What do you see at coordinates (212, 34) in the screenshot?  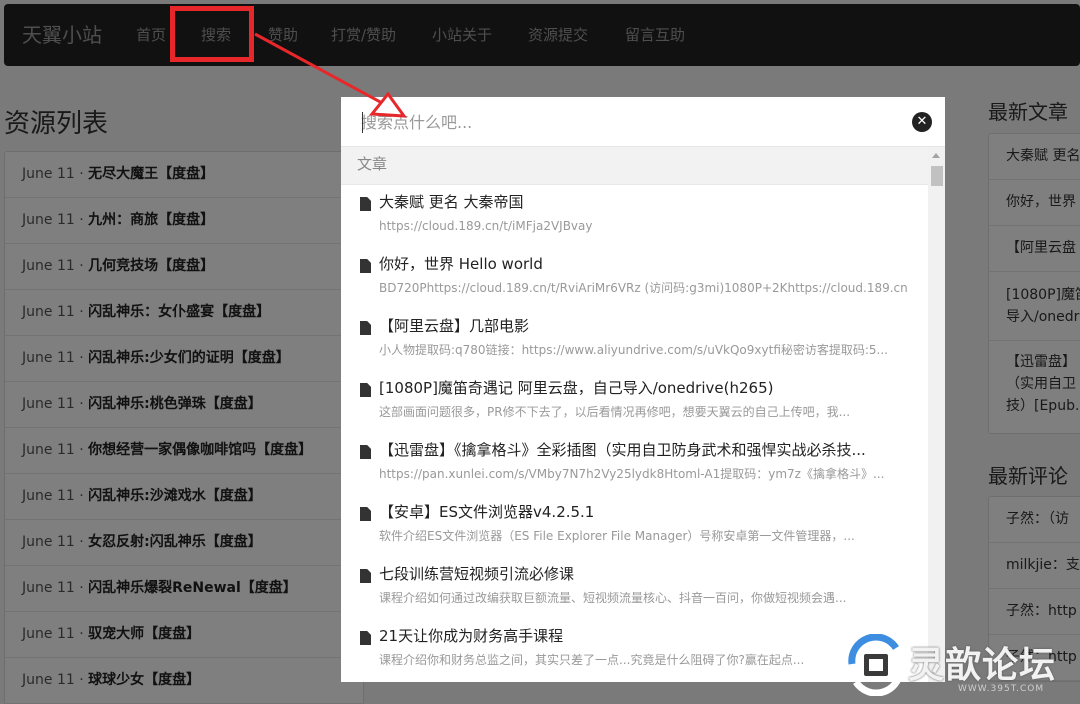 I see `search-highlight-box` at bounding box center [212, 34].